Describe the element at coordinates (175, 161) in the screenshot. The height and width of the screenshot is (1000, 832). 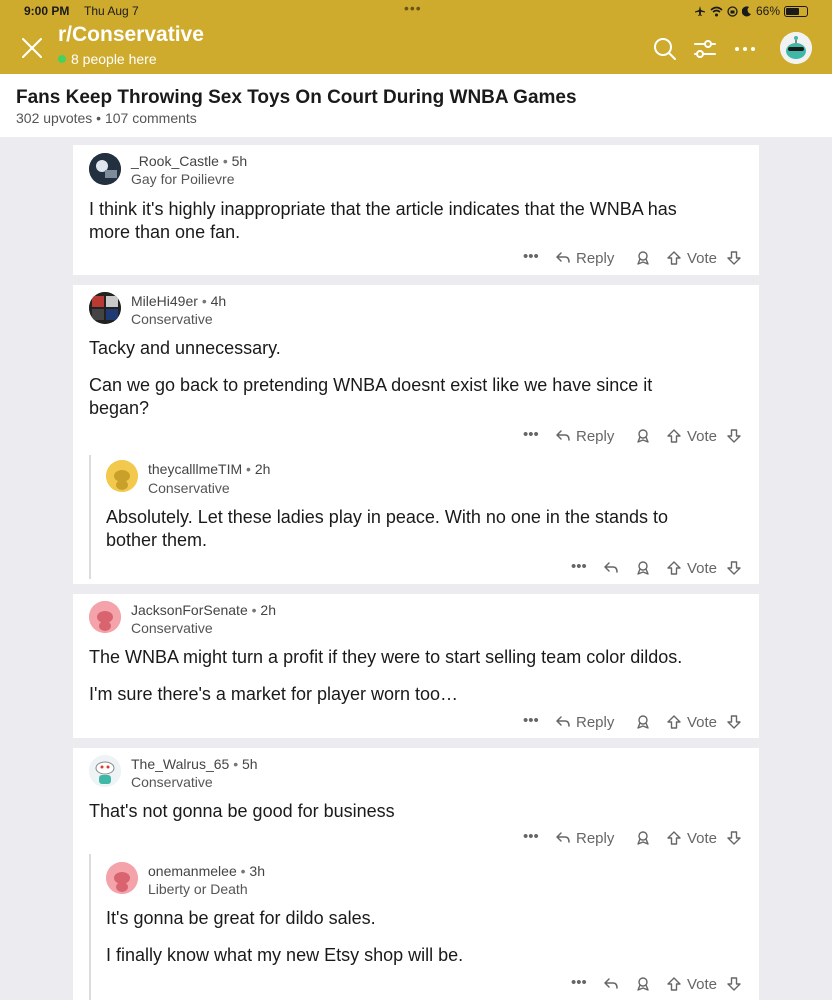
I see `comment-username: _Rook_Castle` at that location.